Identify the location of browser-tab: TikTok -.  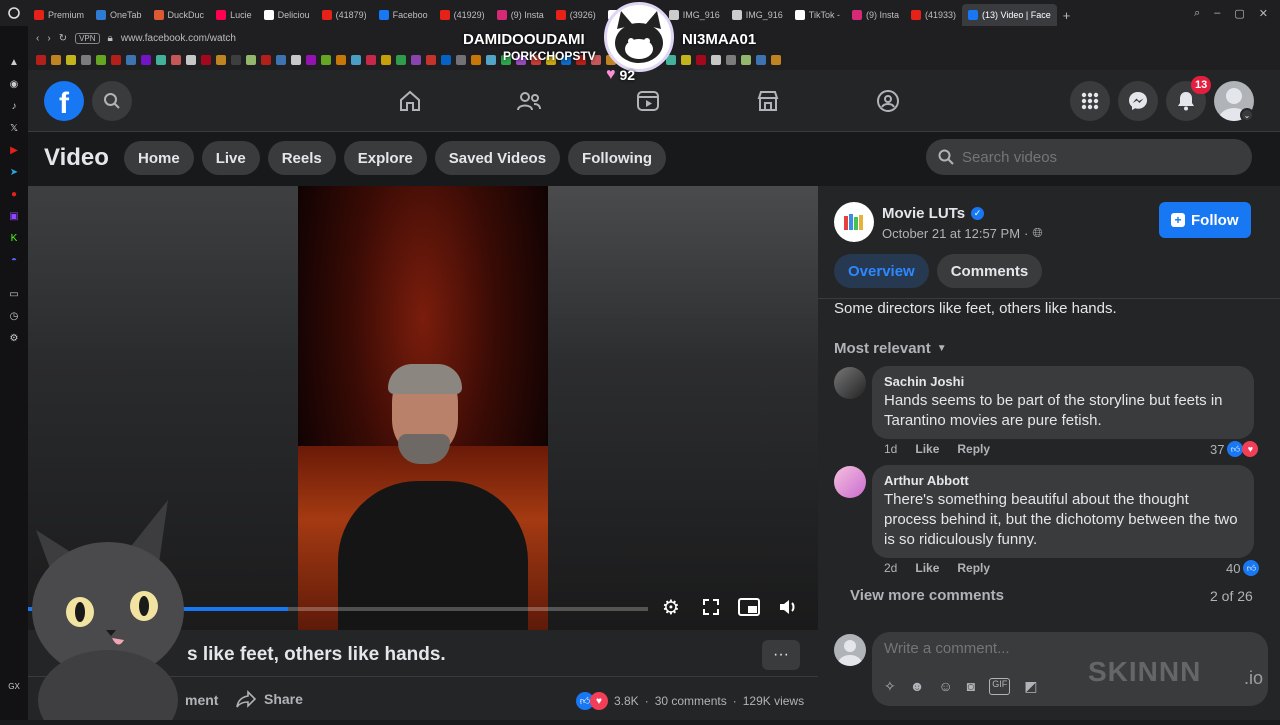
(817, 15).